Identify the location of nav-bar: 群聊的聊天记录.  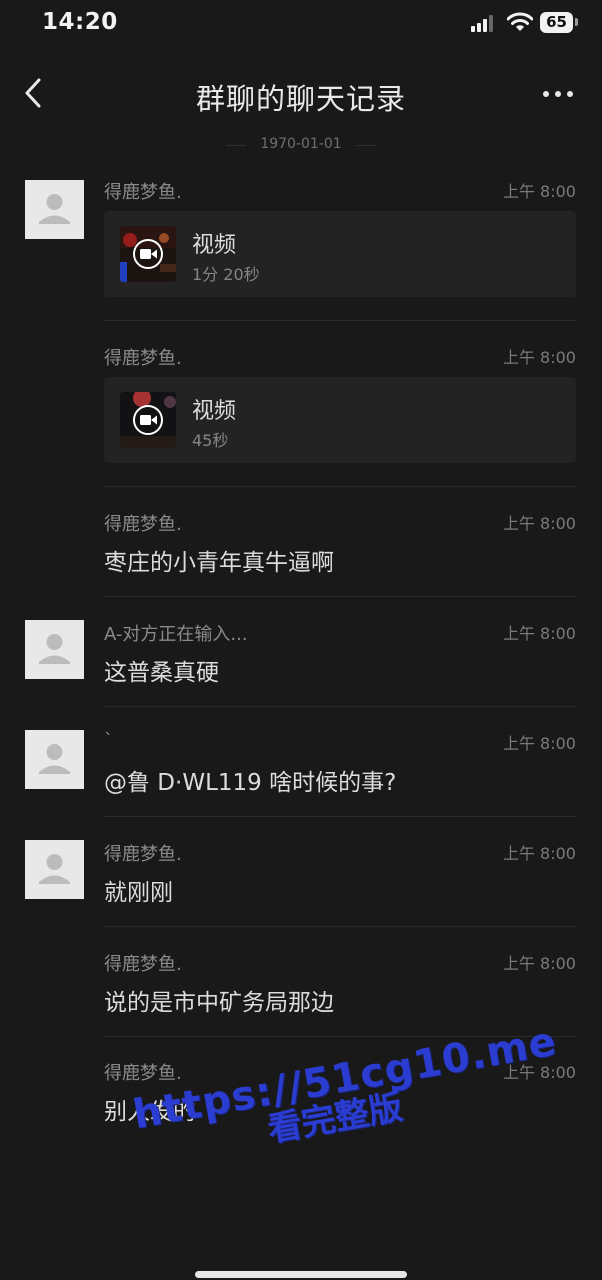
(301, 93).